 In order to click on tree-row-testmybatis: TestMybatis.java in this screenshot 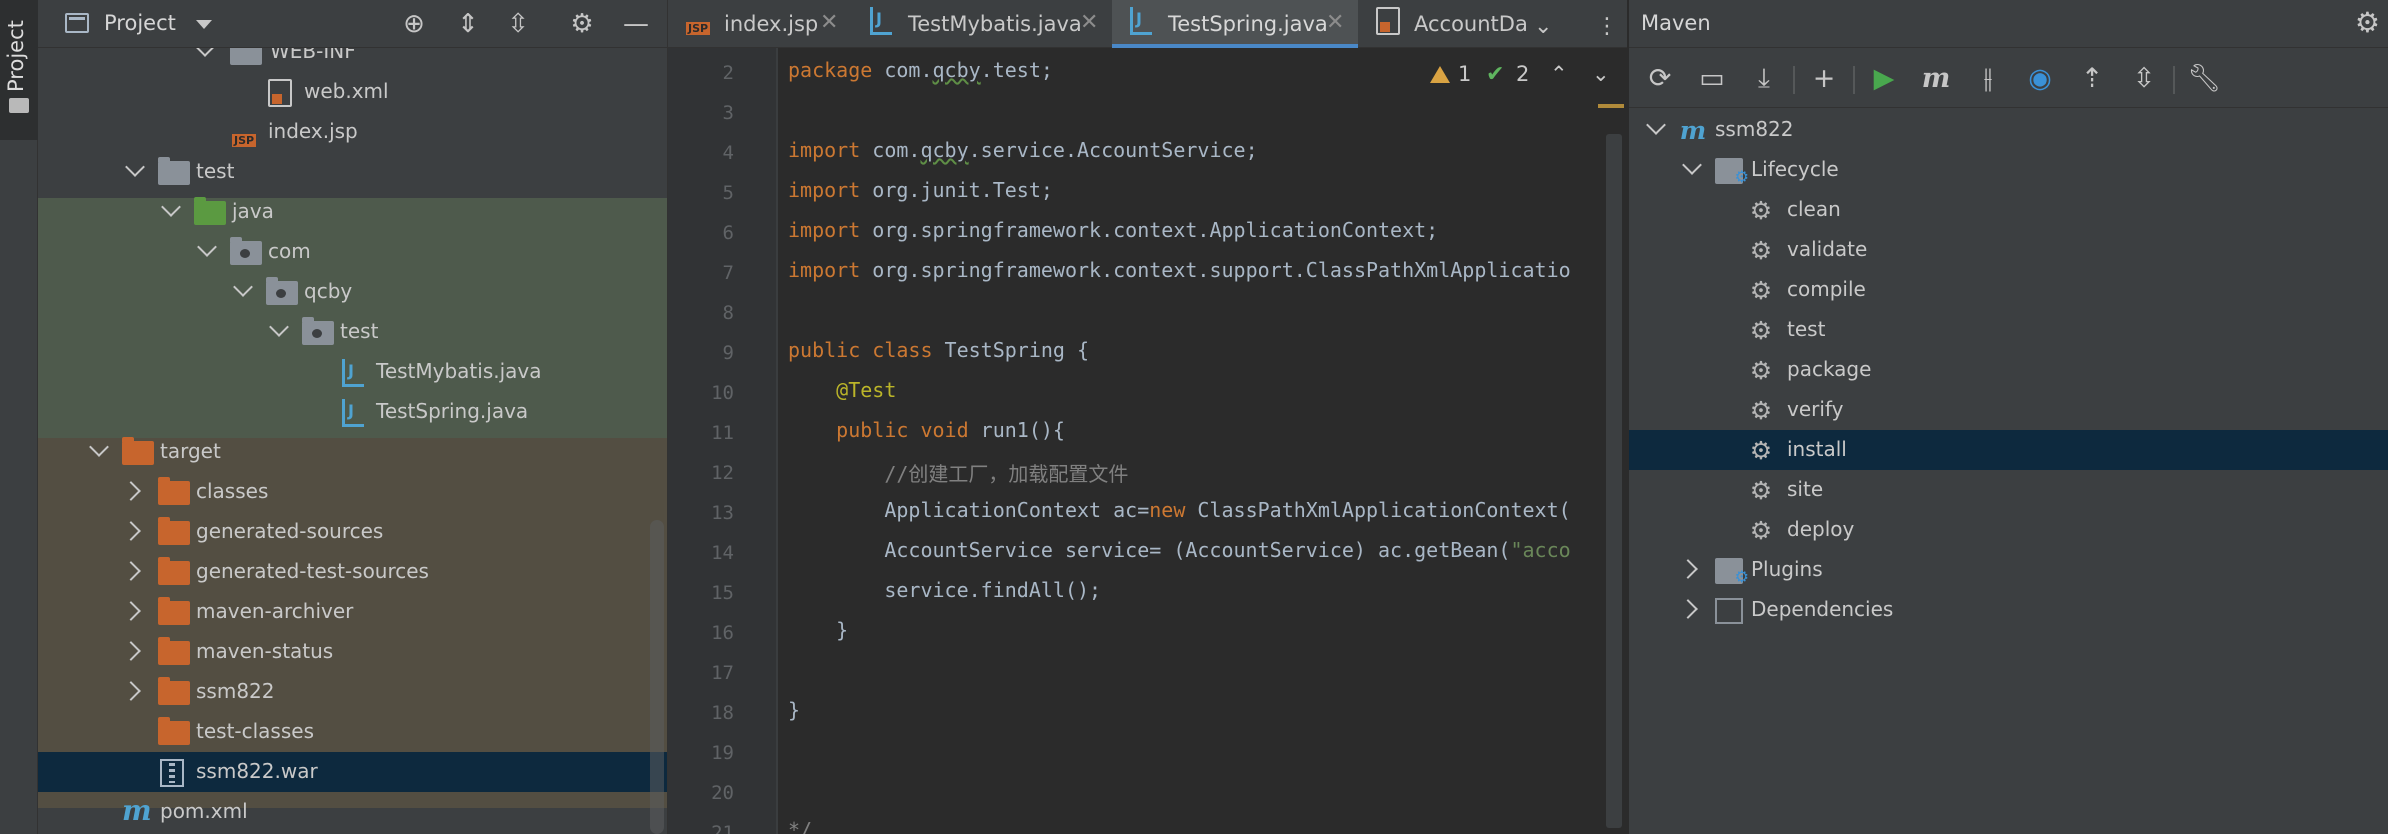, I will do `click(352, 372)`.